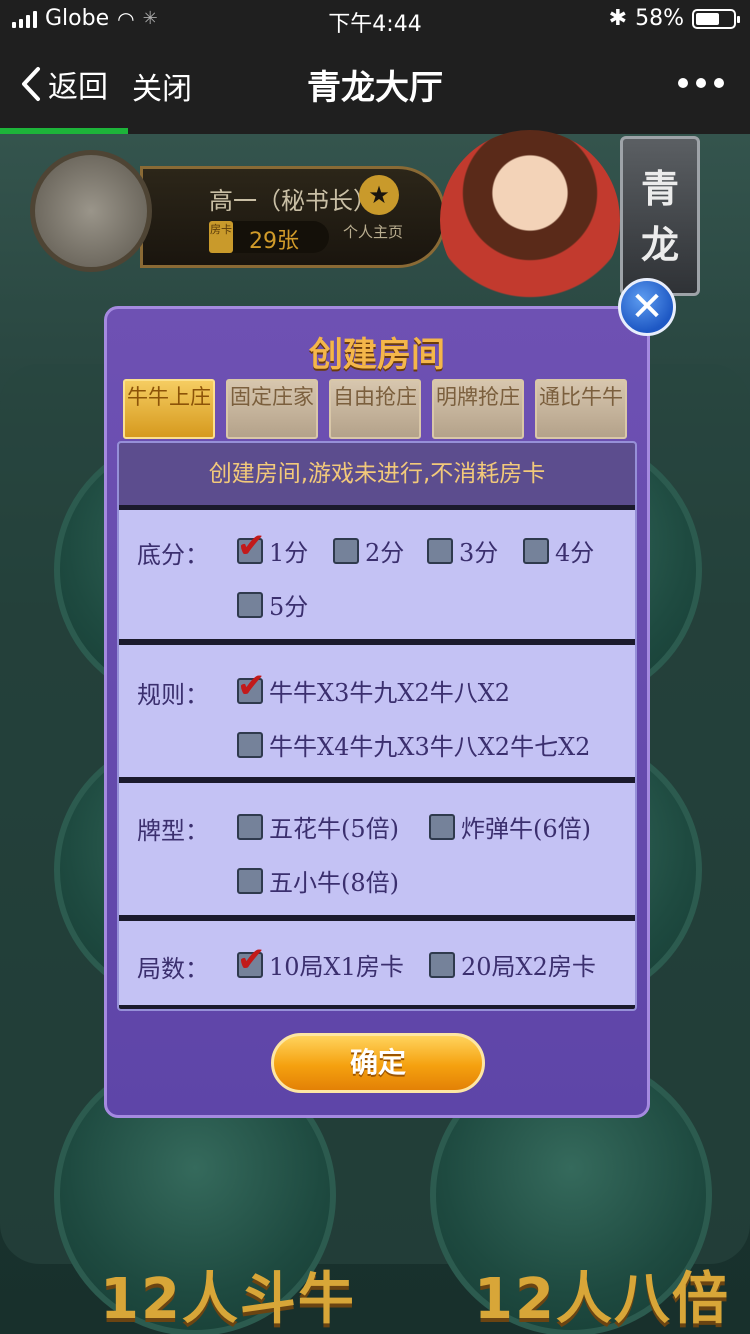 The height and width of the screenshot is (1334, 750). I want to click on option-label: 五小牛(8倍), so click(334, 883).